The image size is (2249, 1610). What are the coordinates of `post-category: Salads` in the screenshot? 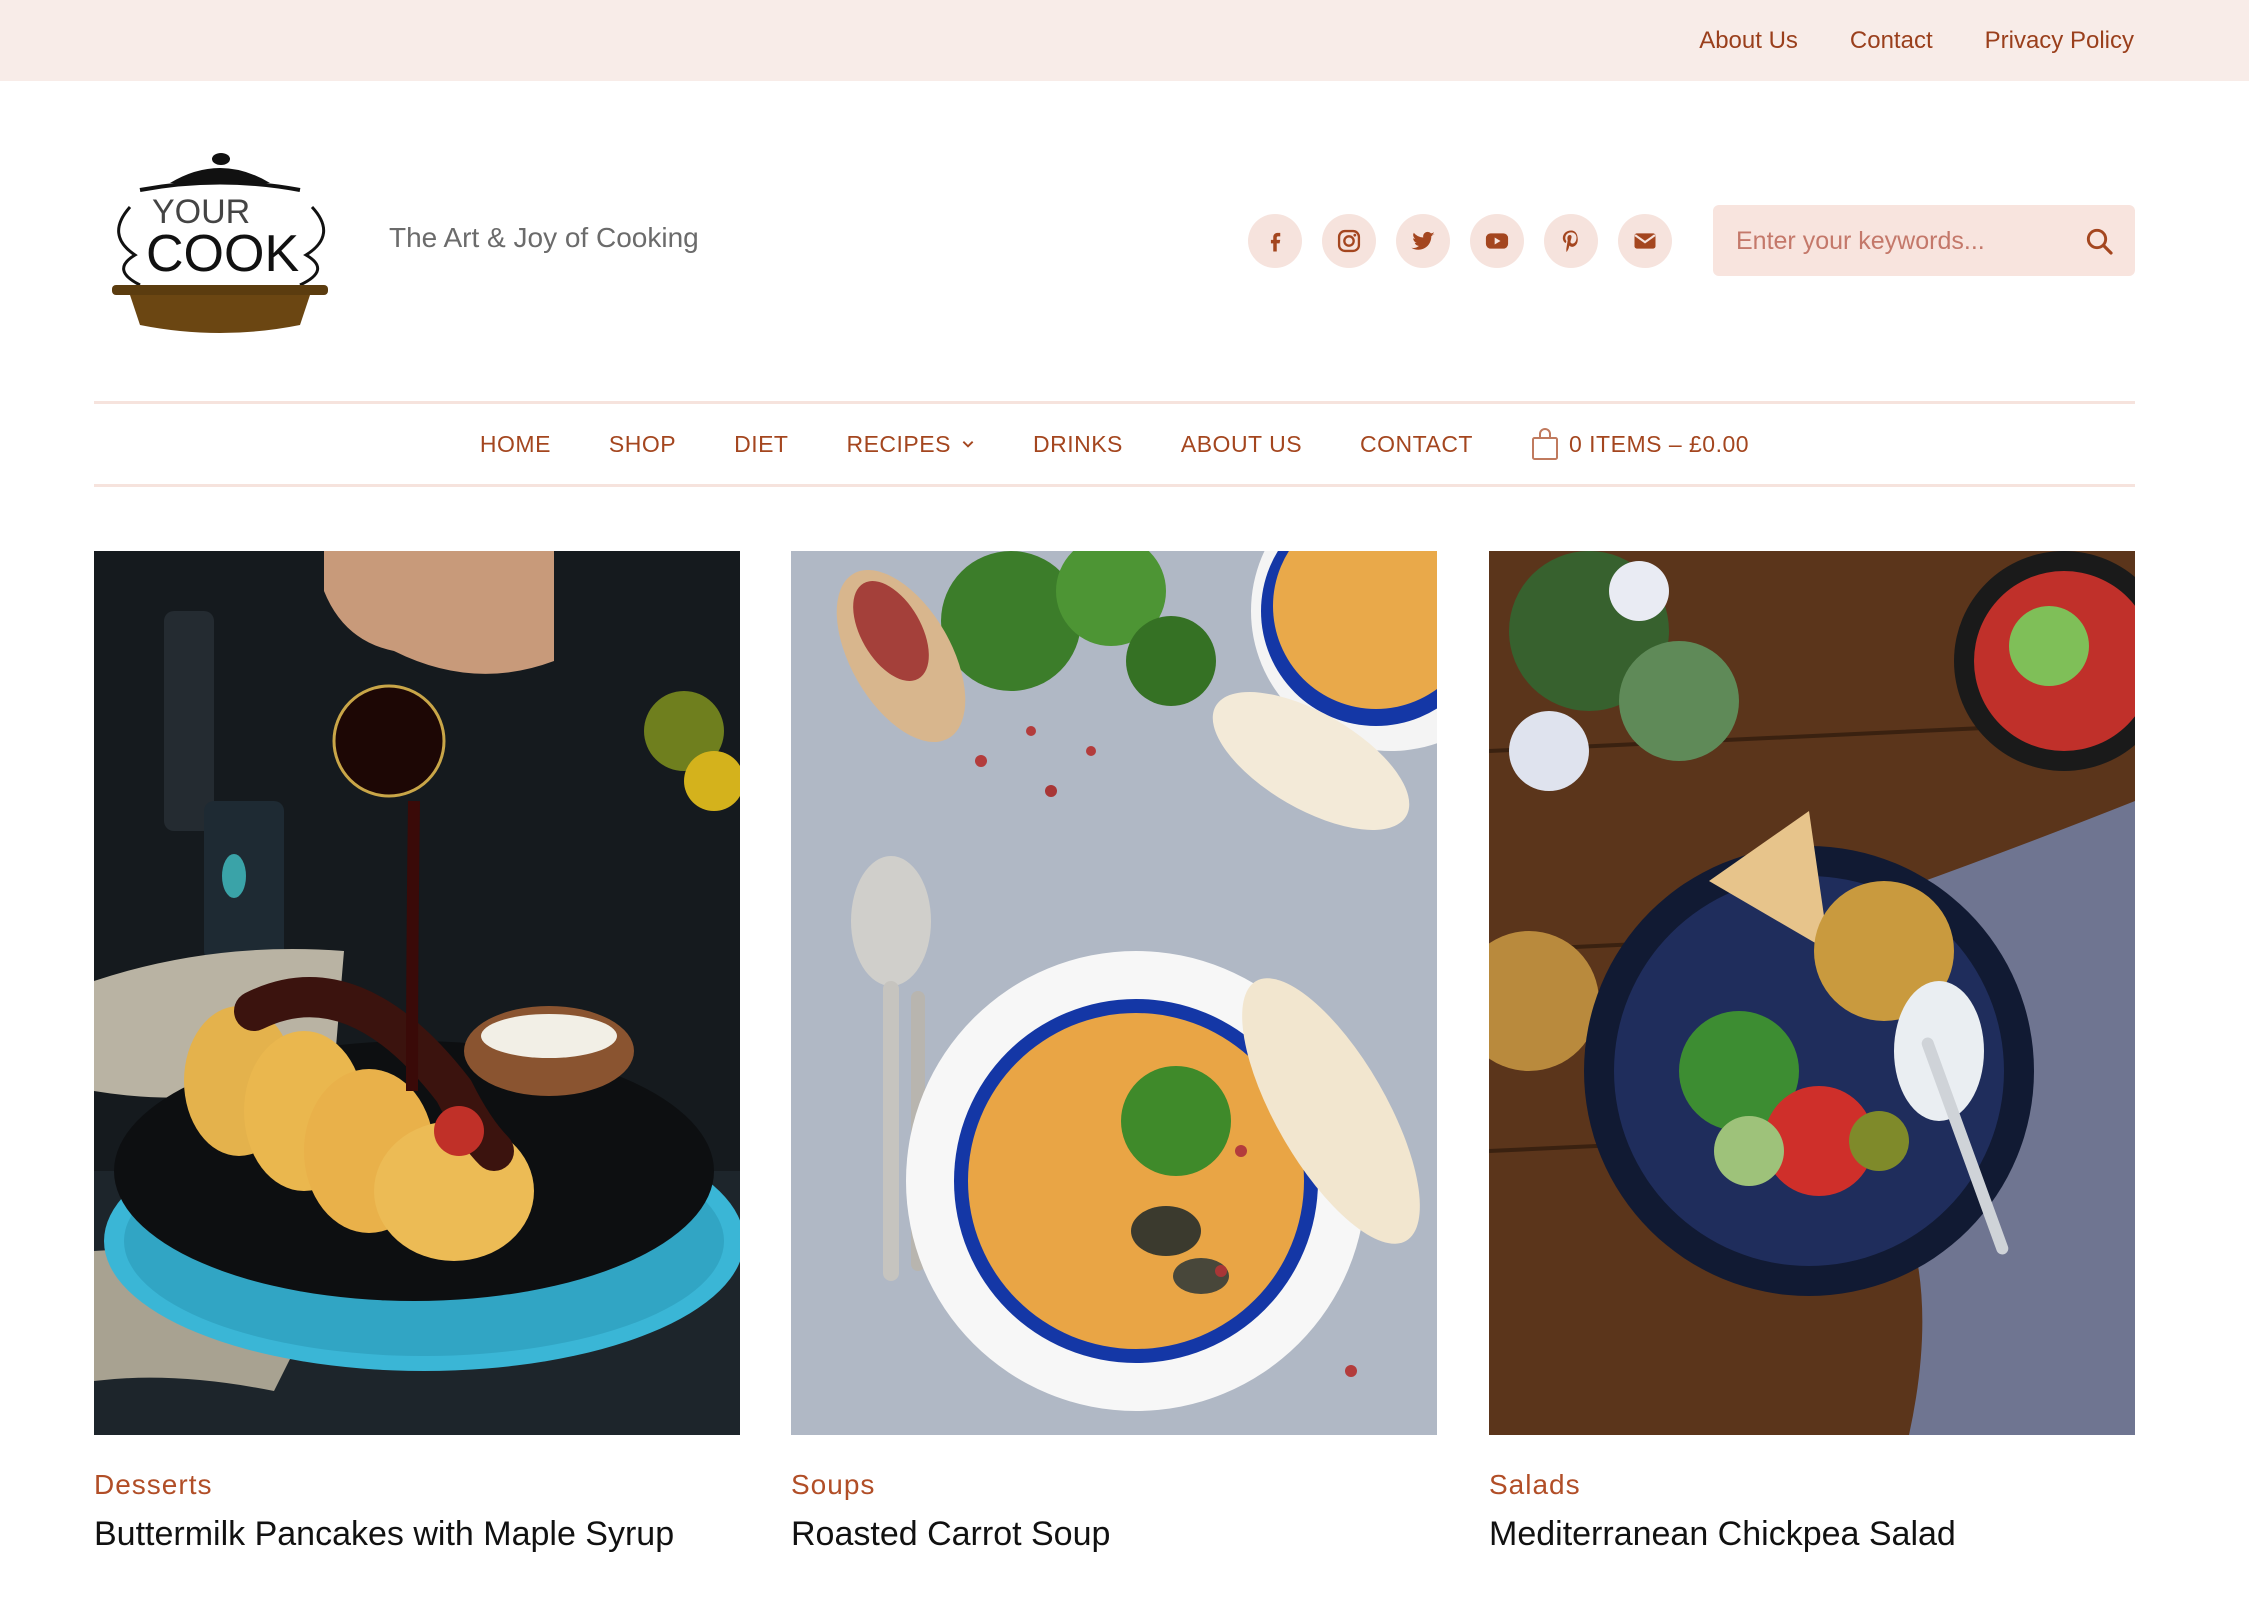 It's located at (1812, 1485).